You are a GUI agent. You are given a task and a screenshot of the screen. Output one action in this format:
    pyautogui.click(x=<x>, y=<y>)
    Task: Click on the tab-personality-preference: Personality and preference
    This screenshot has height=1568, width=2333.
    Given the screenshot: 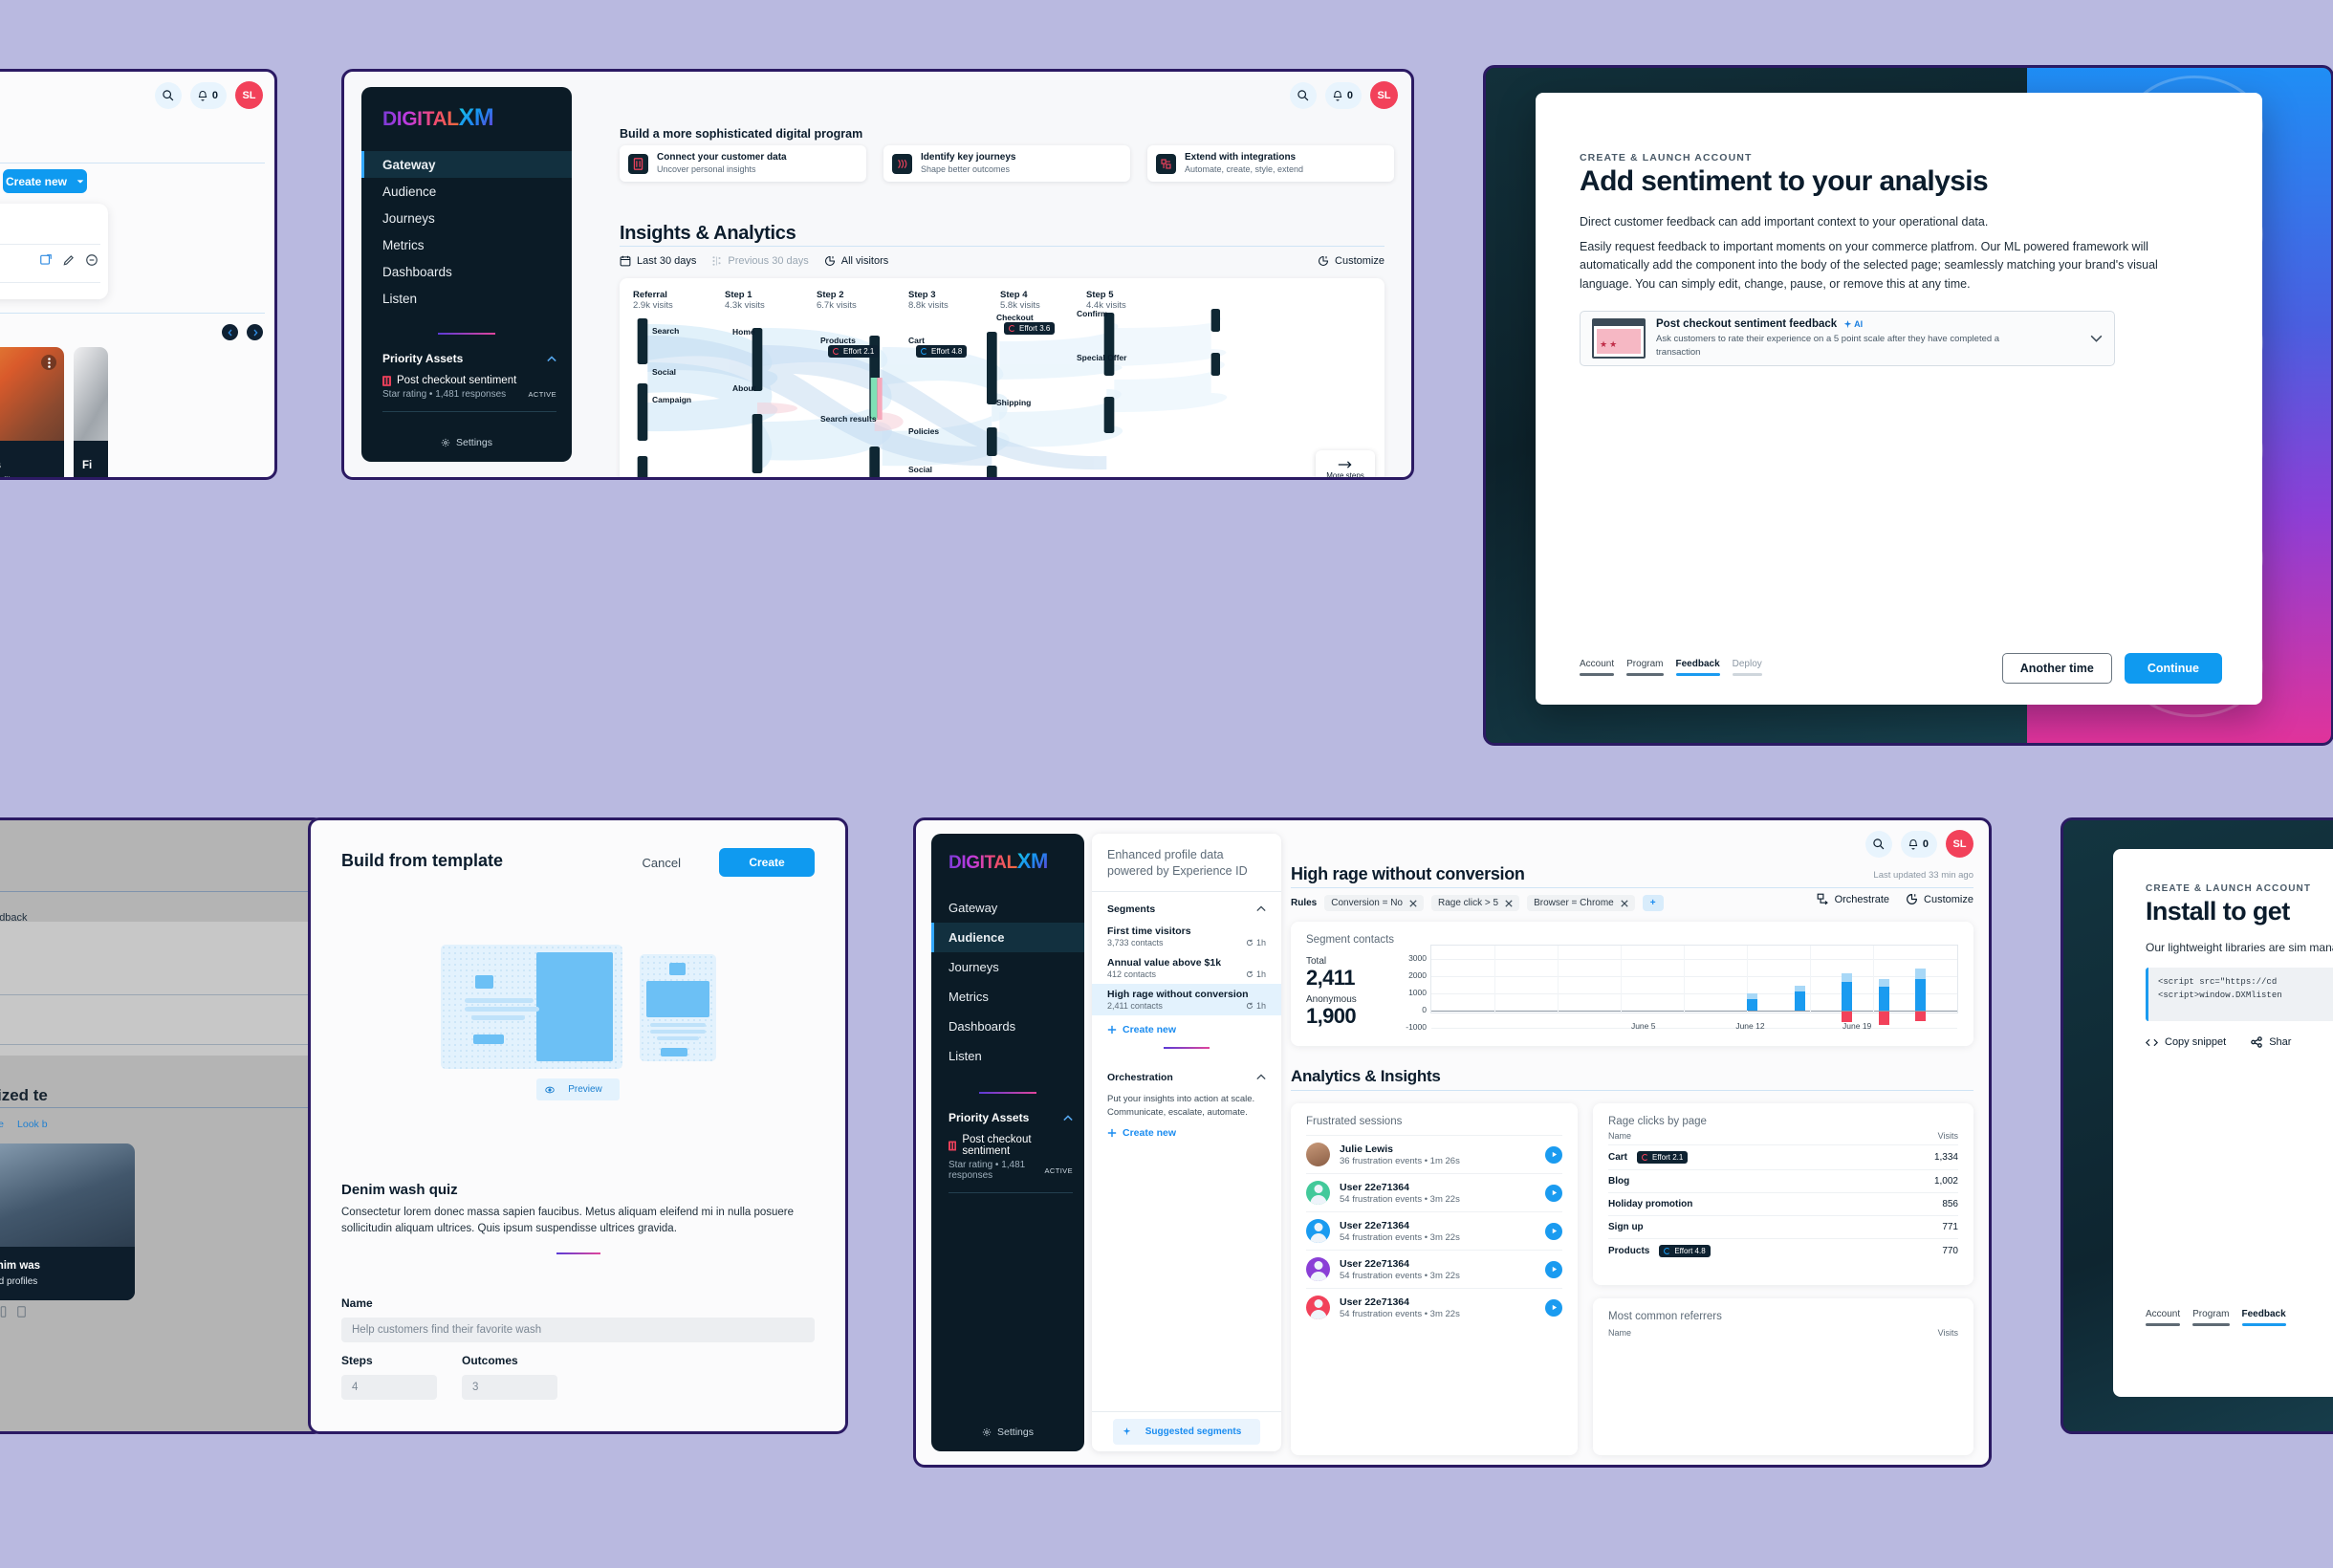 What is the action you would take?
    pyautogui.click(x=2, y=1124)
    